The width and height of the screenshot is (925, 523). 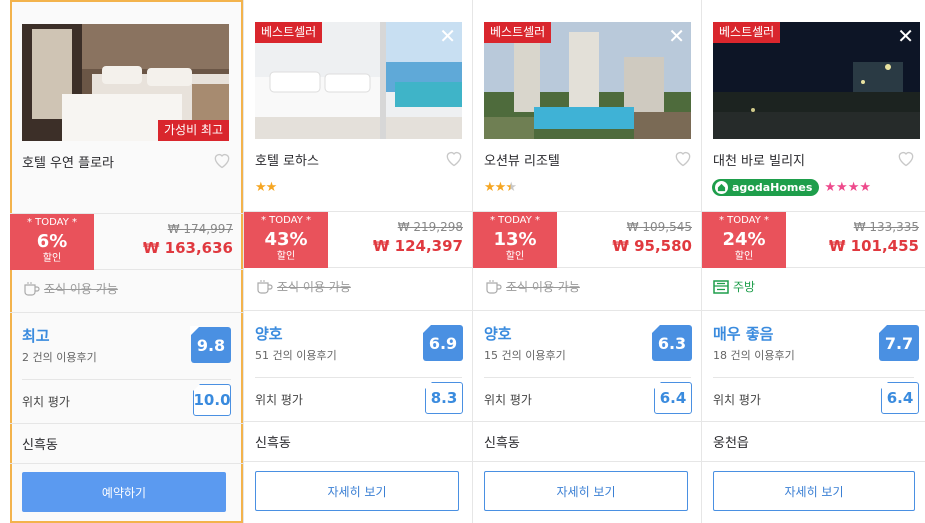 I want to click on discount-percent: 13%, so click(x=515, y=239).